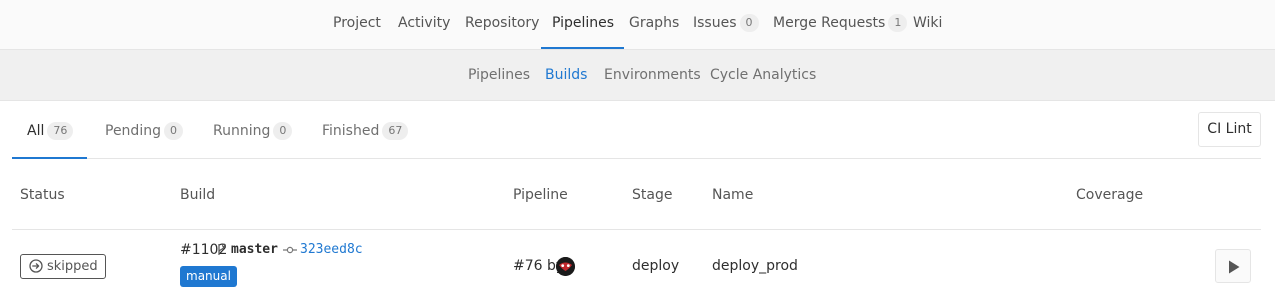 This screenshot has width=1275, height=301. What do you see at coordinates (715, 23) in the screenshot?
I see `nav-issues-label: Issues` at bounding box center [715, 23].